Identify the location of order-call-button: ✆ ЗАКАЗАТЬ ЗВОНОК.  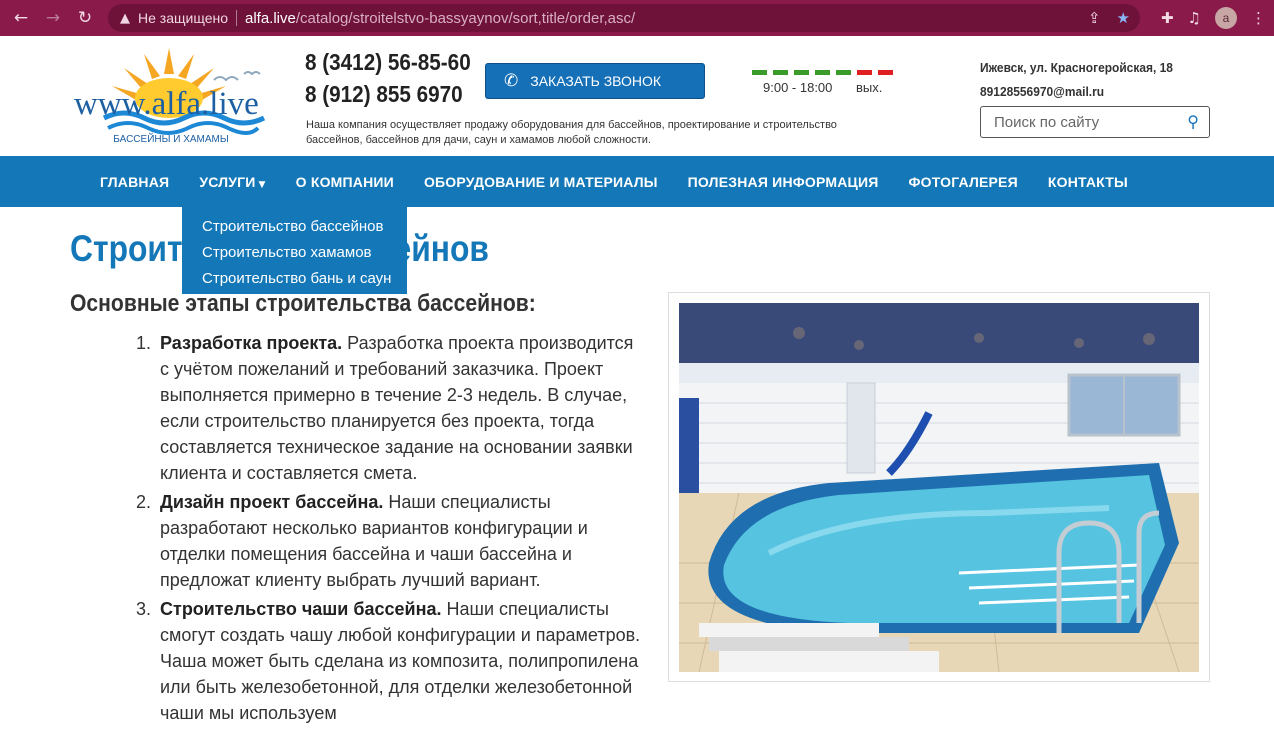
(595, 81).